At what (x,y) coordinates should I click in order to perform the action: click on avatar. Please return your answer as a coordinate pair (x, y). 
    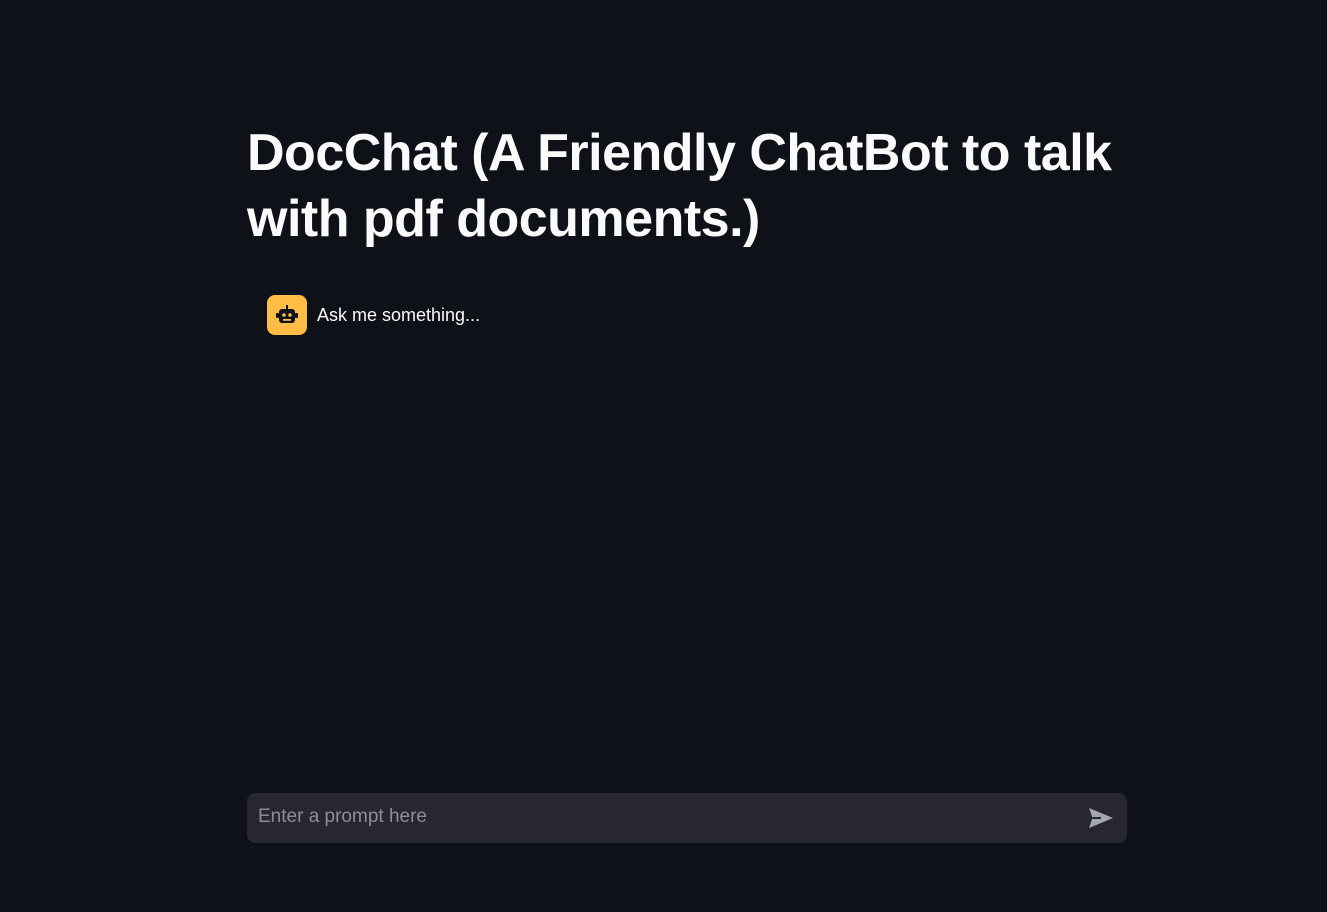
    Looking at the image, I should click on (287, 315).